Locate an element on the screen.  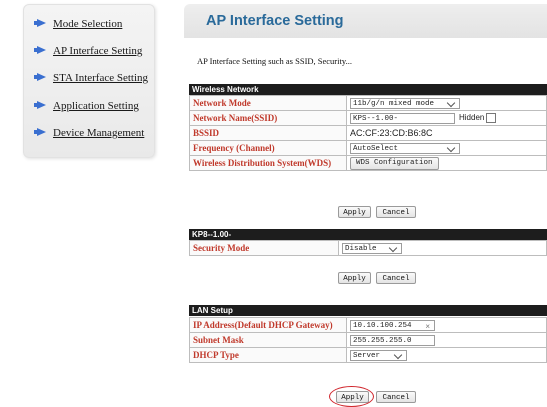
frequency-select: AutoSelect is located at coordinates (405, 148).